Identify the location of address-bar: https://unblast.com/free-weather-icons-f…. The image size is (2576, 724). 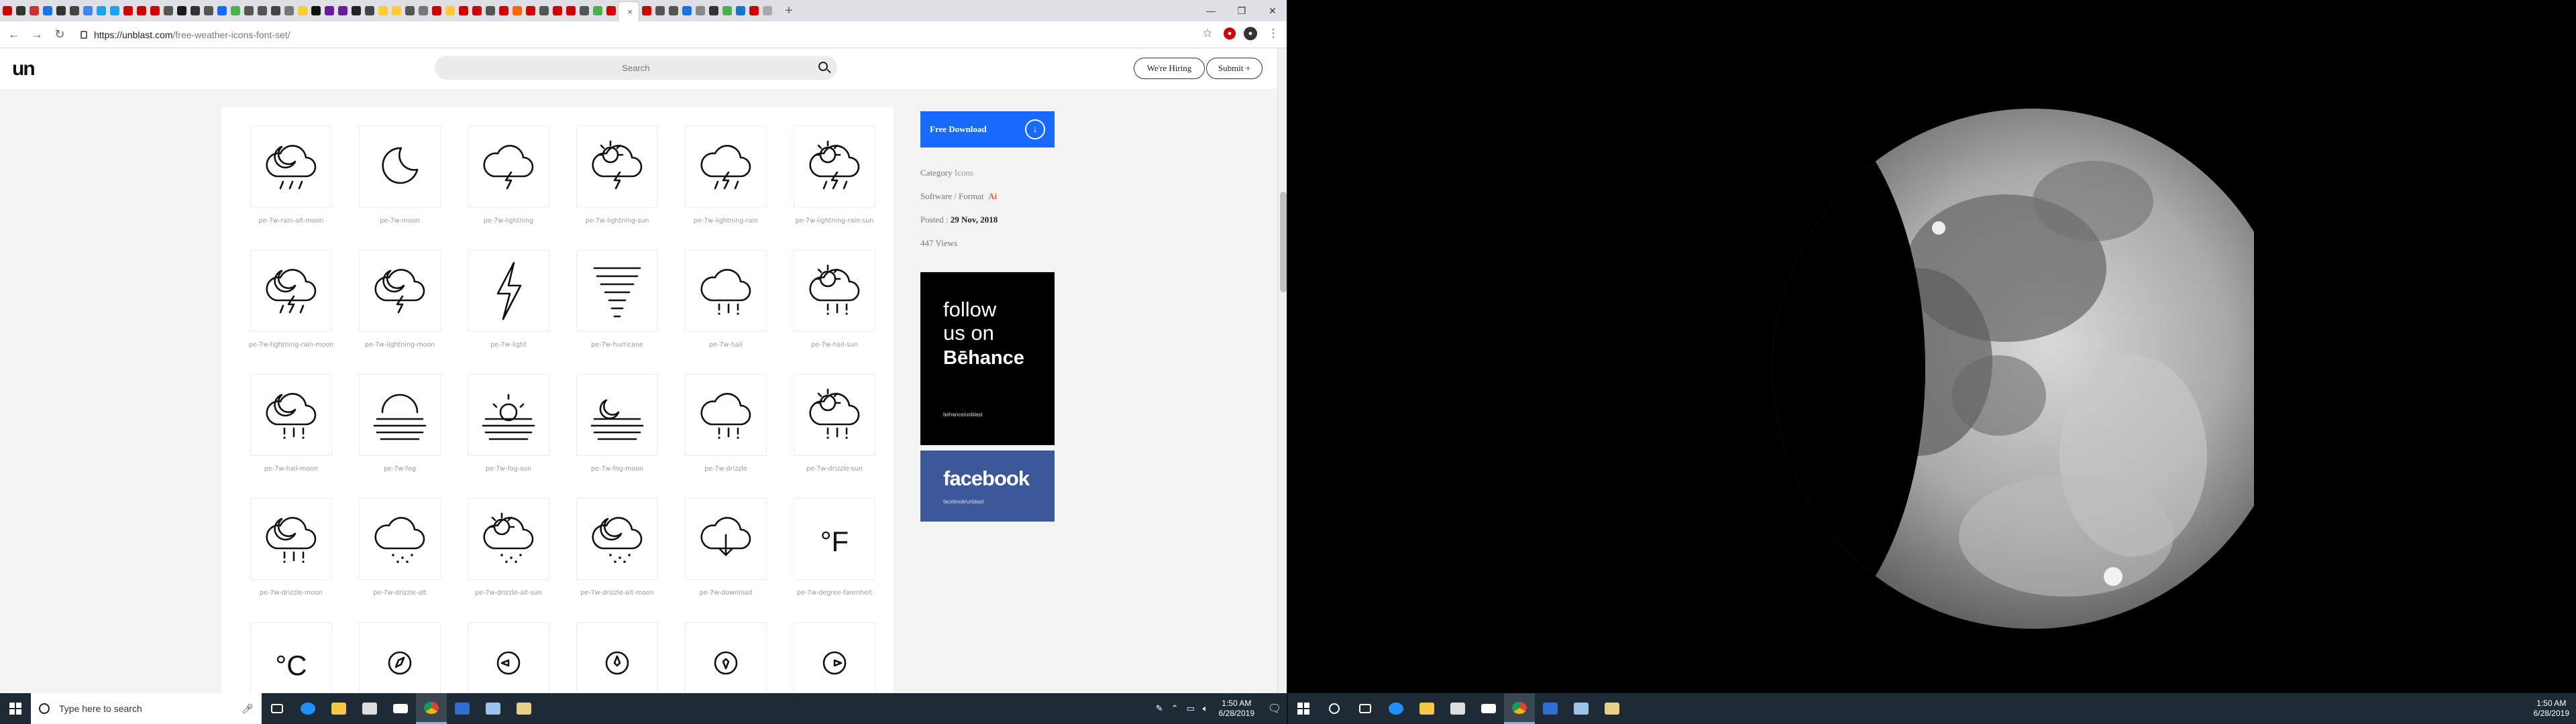
(638, 35).